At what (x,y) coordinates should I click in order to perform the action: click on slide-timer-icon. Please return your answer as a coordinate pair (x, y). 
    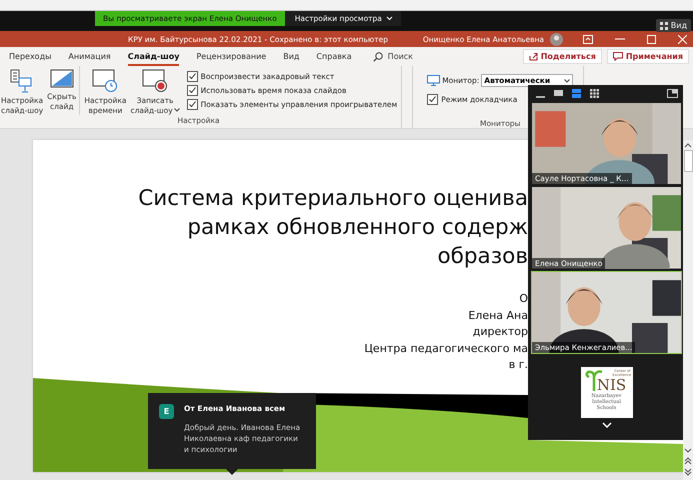
    Looking at the image, I should click on (105, 81).